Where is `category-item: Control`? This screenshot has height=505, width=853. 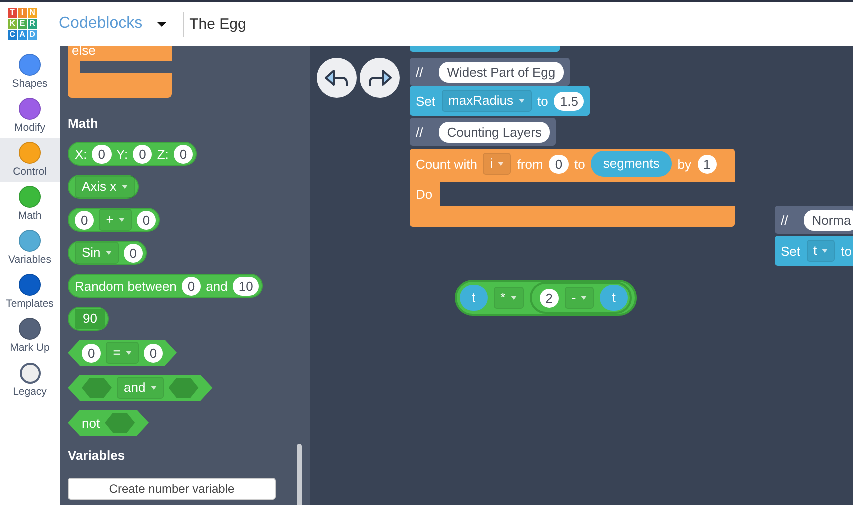 category-item: Control is located at coordinates (30, 160).